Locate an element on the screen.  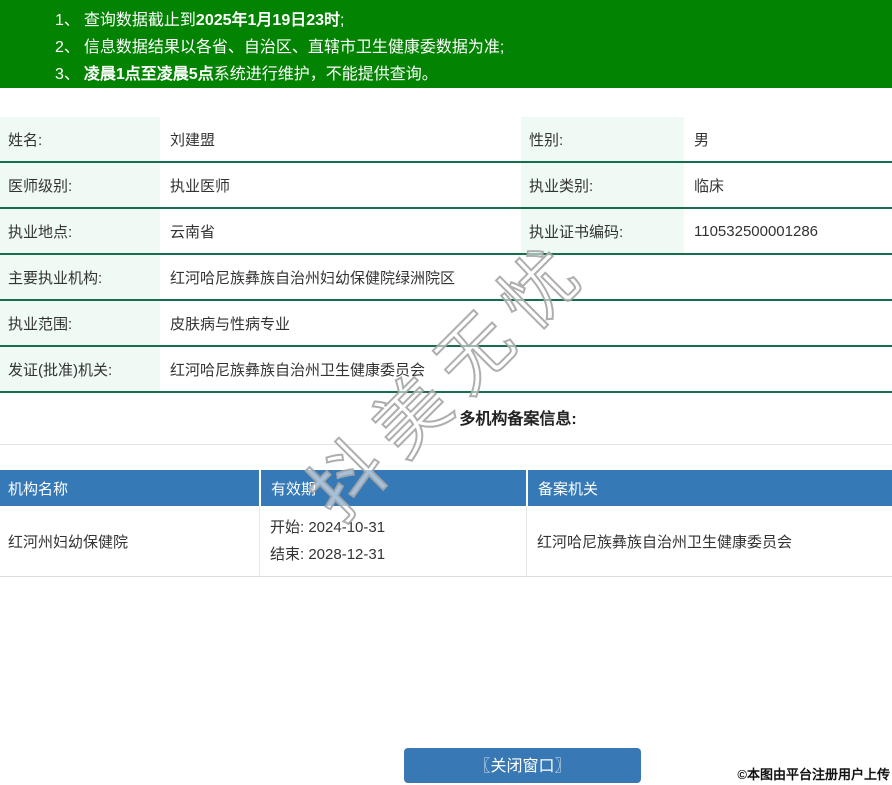
table-row: 医师级别: 执业医师 执业类别: 临床 is located at coordinates (446, 186).